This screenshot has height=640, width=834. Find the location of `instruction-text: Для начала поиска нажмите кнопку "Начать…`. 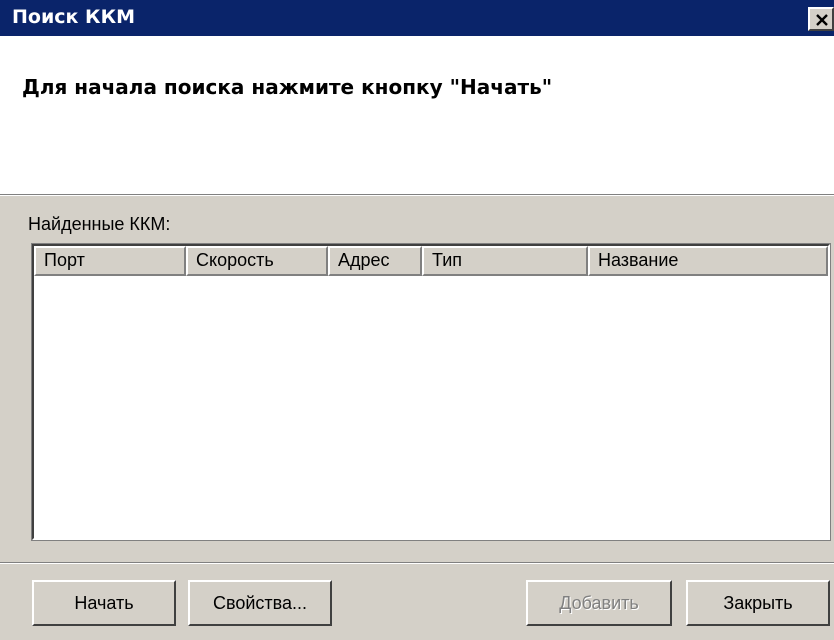

instruction-text: Для начала поиска нажмите кнопку "Начать… is located at coordinates (287, 87).